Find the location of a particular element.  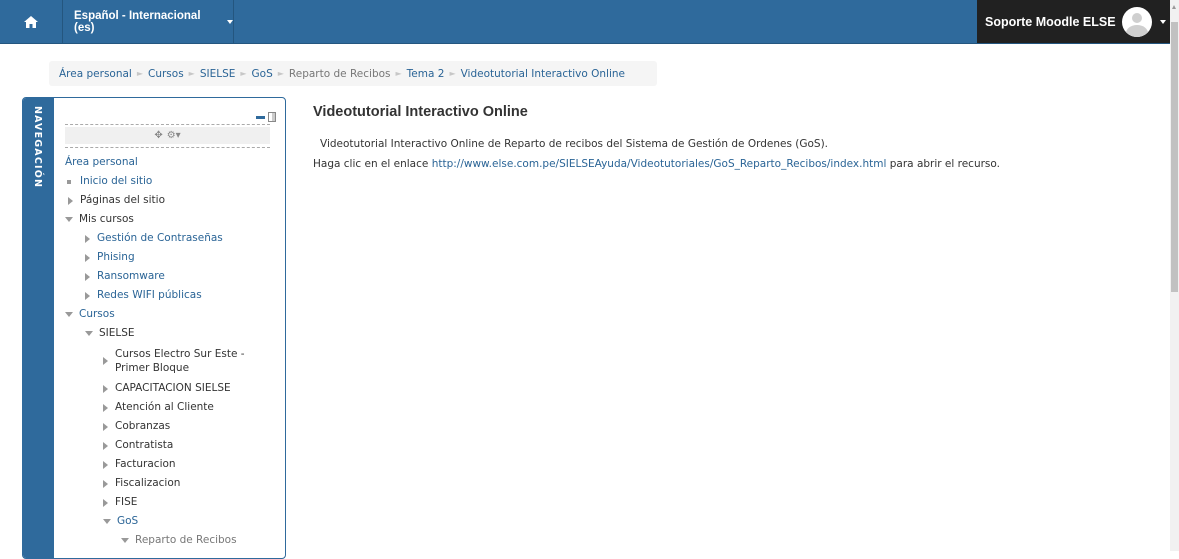

navigation-block-header: NAVEGACIÓN is located at coordinates (38, 328).